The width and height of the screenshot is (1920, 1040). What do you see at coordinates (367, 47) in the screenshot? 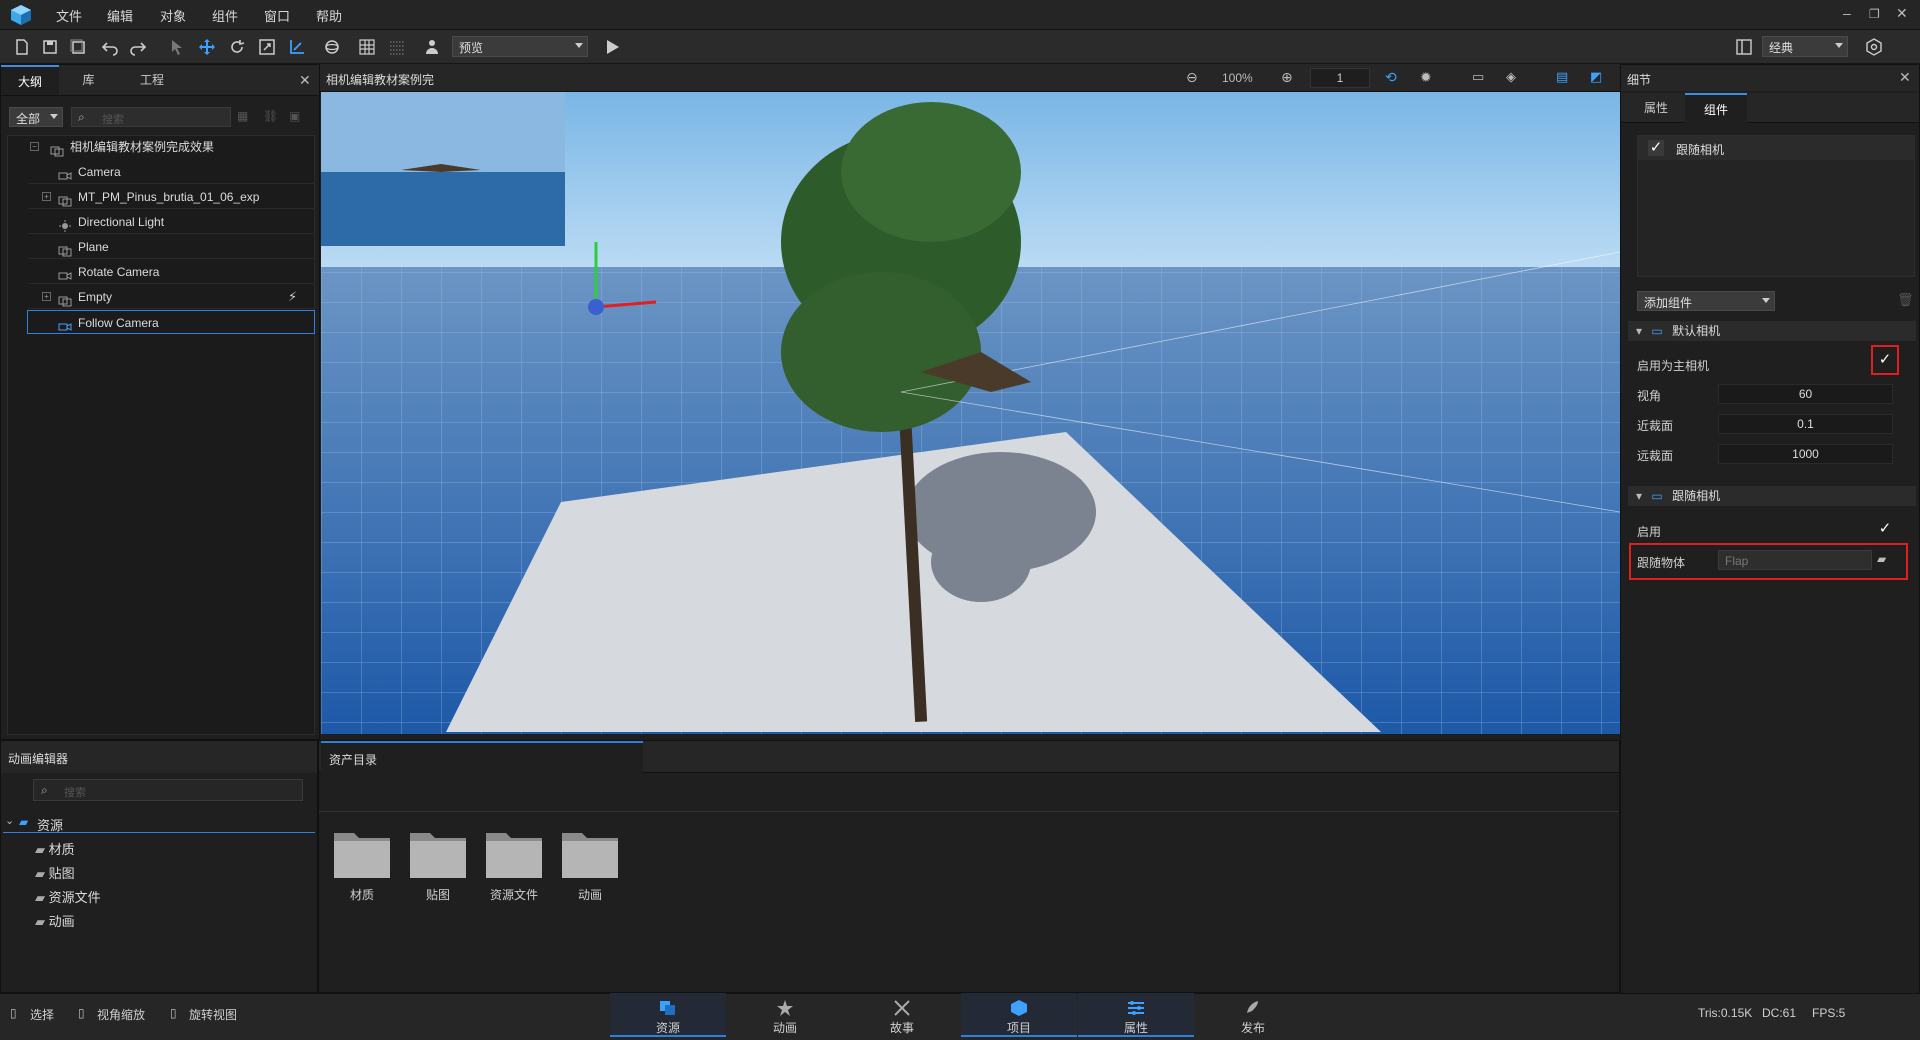
I see `grid-icon` at bounding box center [367, 47].